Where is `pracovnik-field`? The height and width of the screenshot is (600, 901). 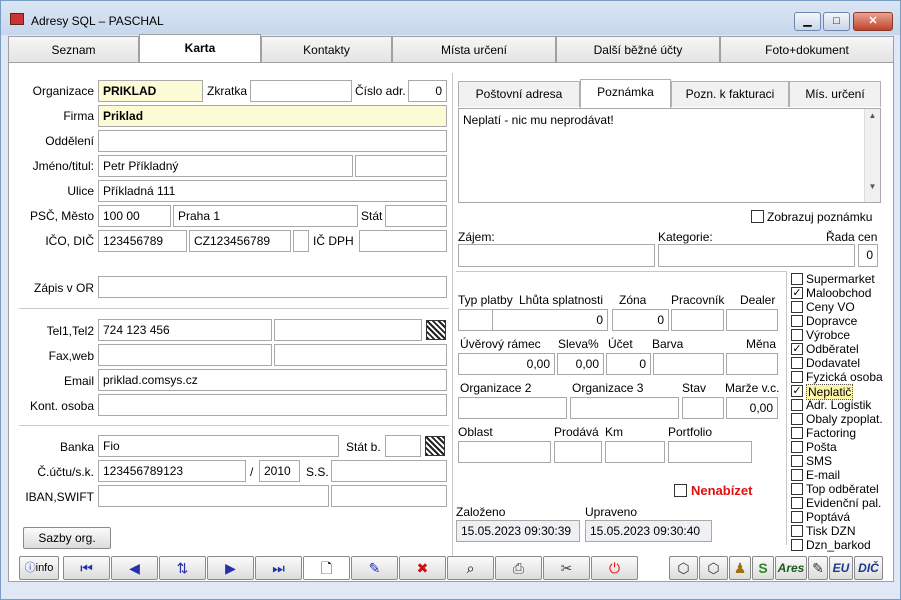
pracovnik-field is located at coordinates (697, 320).